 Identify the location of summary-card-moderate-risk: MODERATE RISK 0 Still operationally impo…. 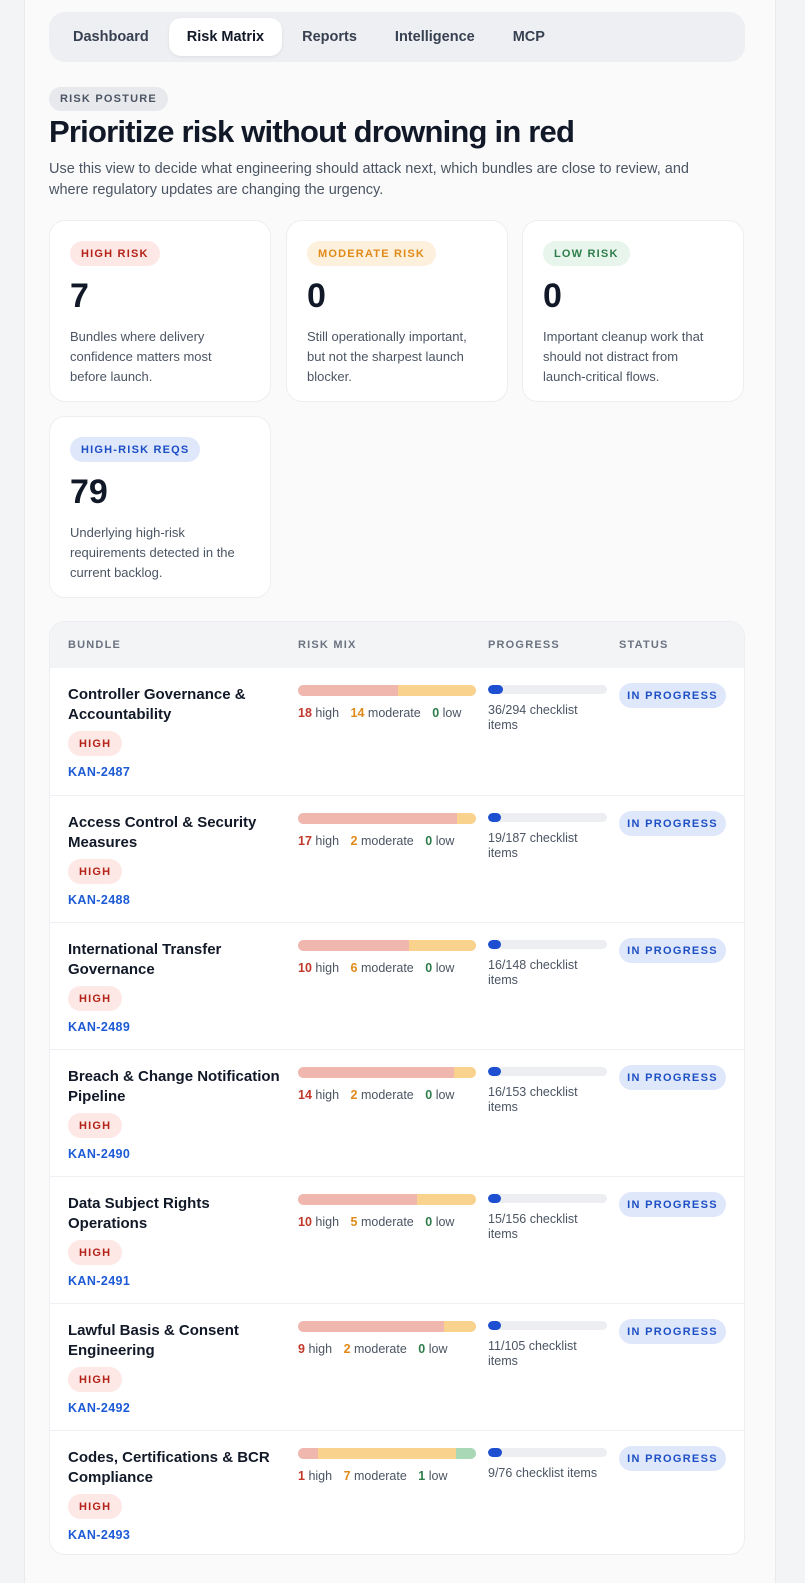
(397, 311).